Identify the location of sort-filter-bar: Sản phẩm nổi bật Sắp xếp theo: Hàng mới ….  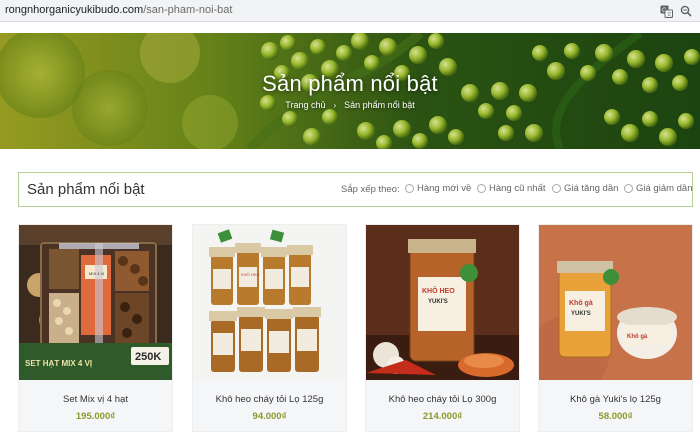
(355, 189).